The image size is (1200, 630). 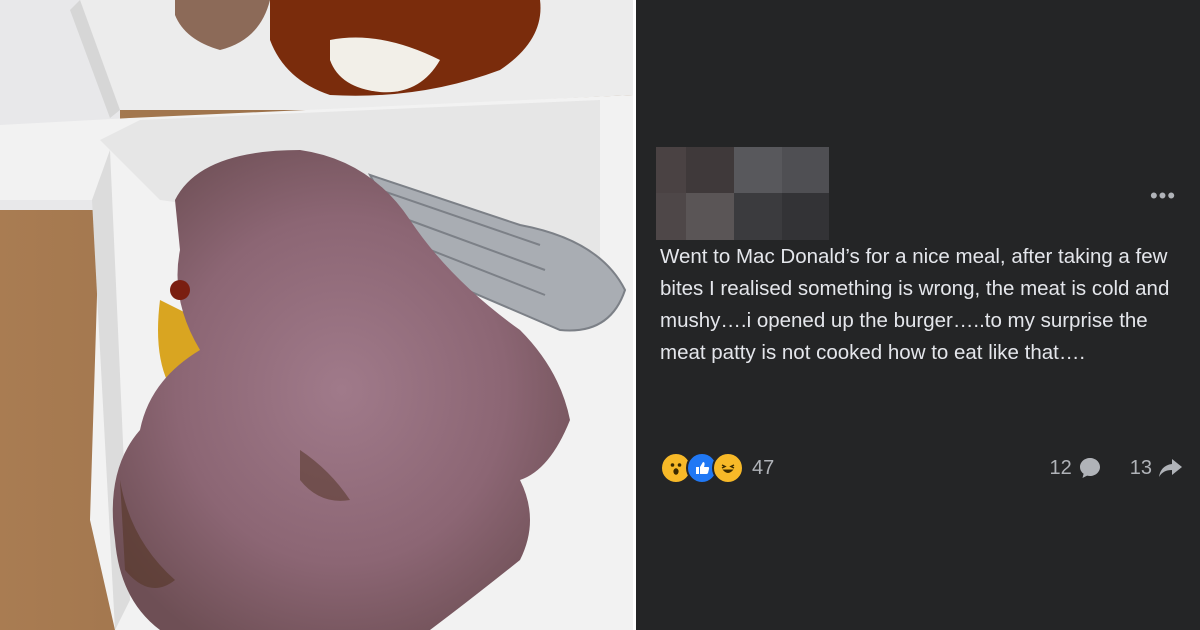 What do you see at coordinates (1117, 468) in the screenshot?
I see `post-stats: 12 13` at bounding box center [1117, 468].